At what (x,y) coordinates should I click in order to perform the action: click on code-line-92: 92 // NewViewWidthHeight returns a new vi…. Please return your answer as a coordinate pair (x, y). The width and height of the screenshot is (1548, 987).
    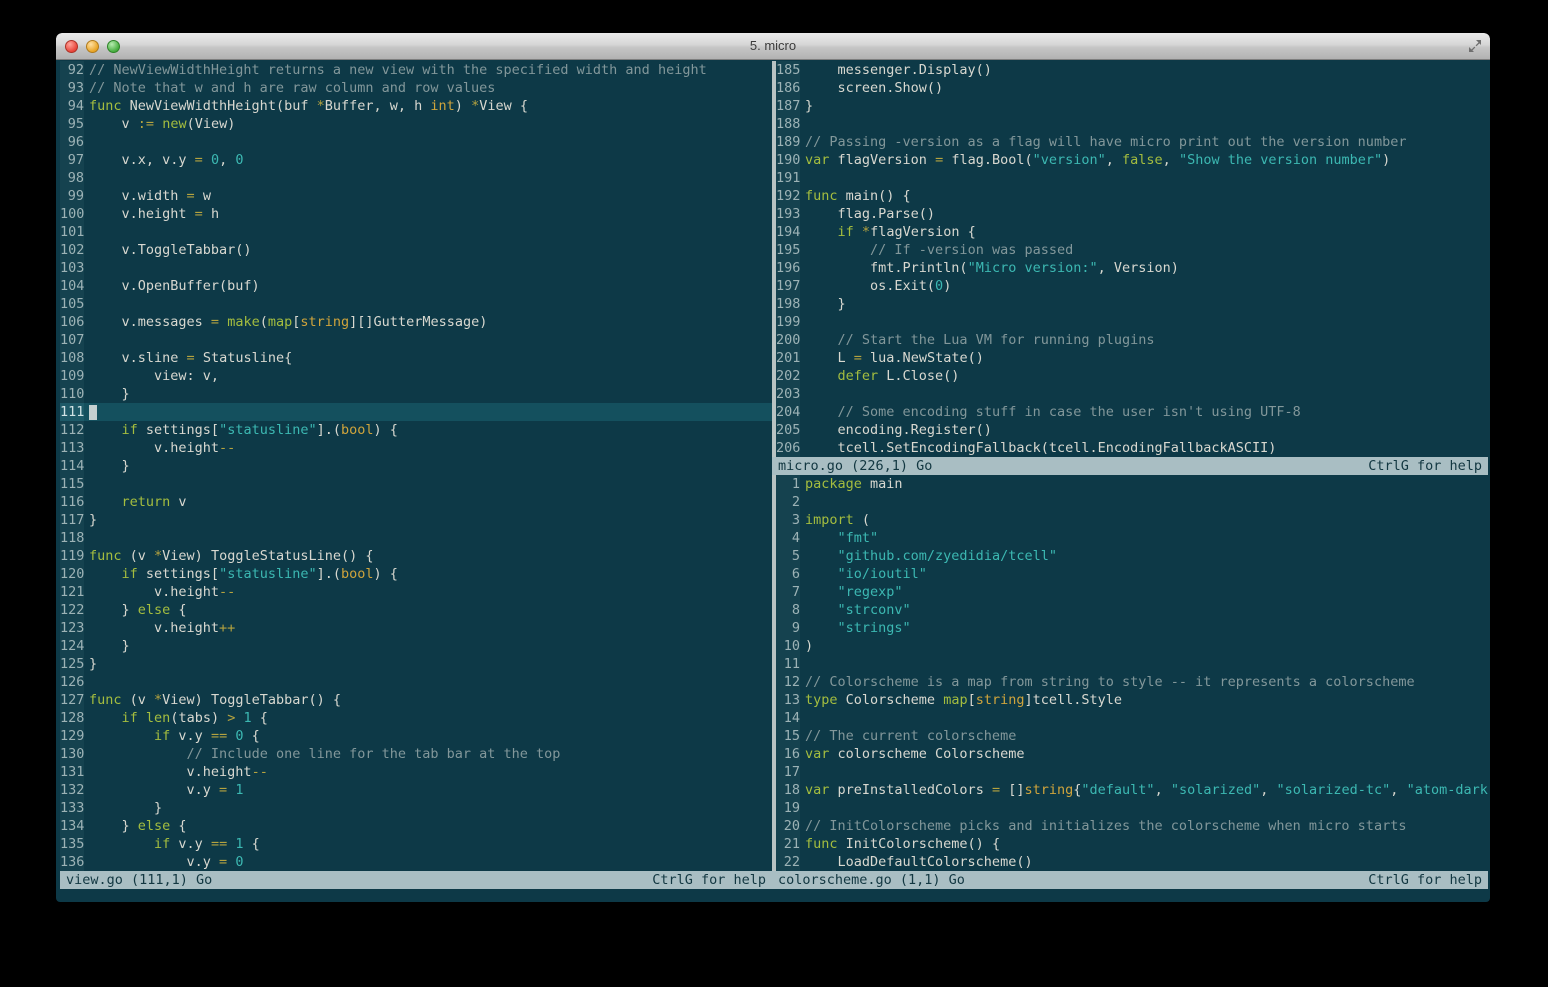
    Looking at the image, I should click on (416, 70).